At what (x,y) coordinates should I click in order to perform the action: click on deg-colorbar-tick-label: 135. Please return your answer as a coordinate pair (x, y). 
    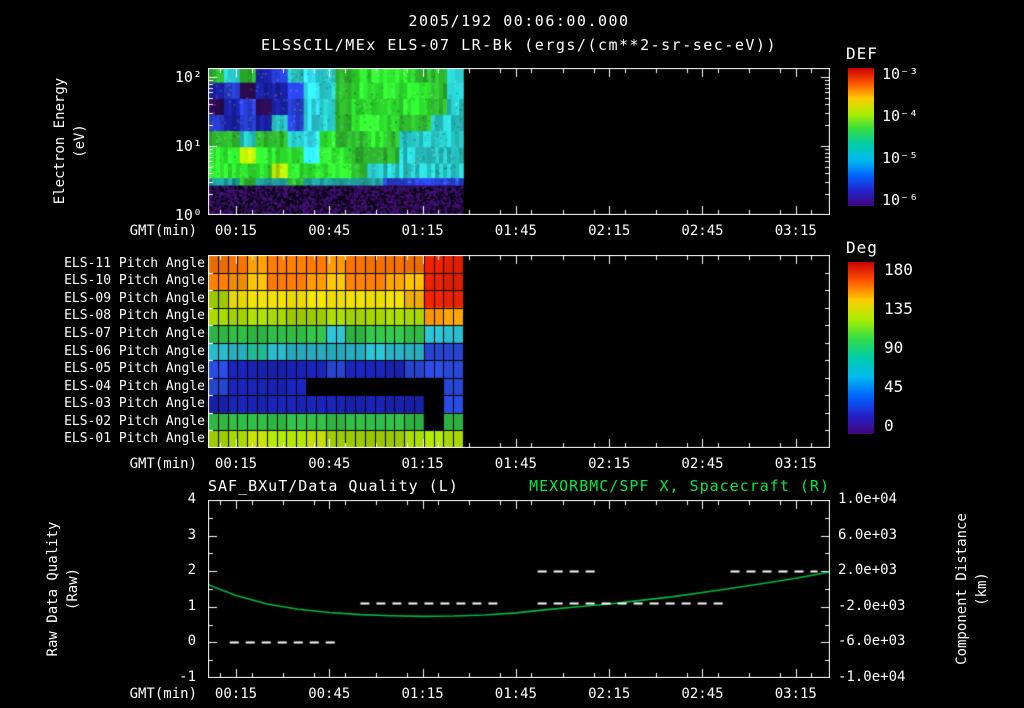
    Looking at the image, I should click on (898, 308).